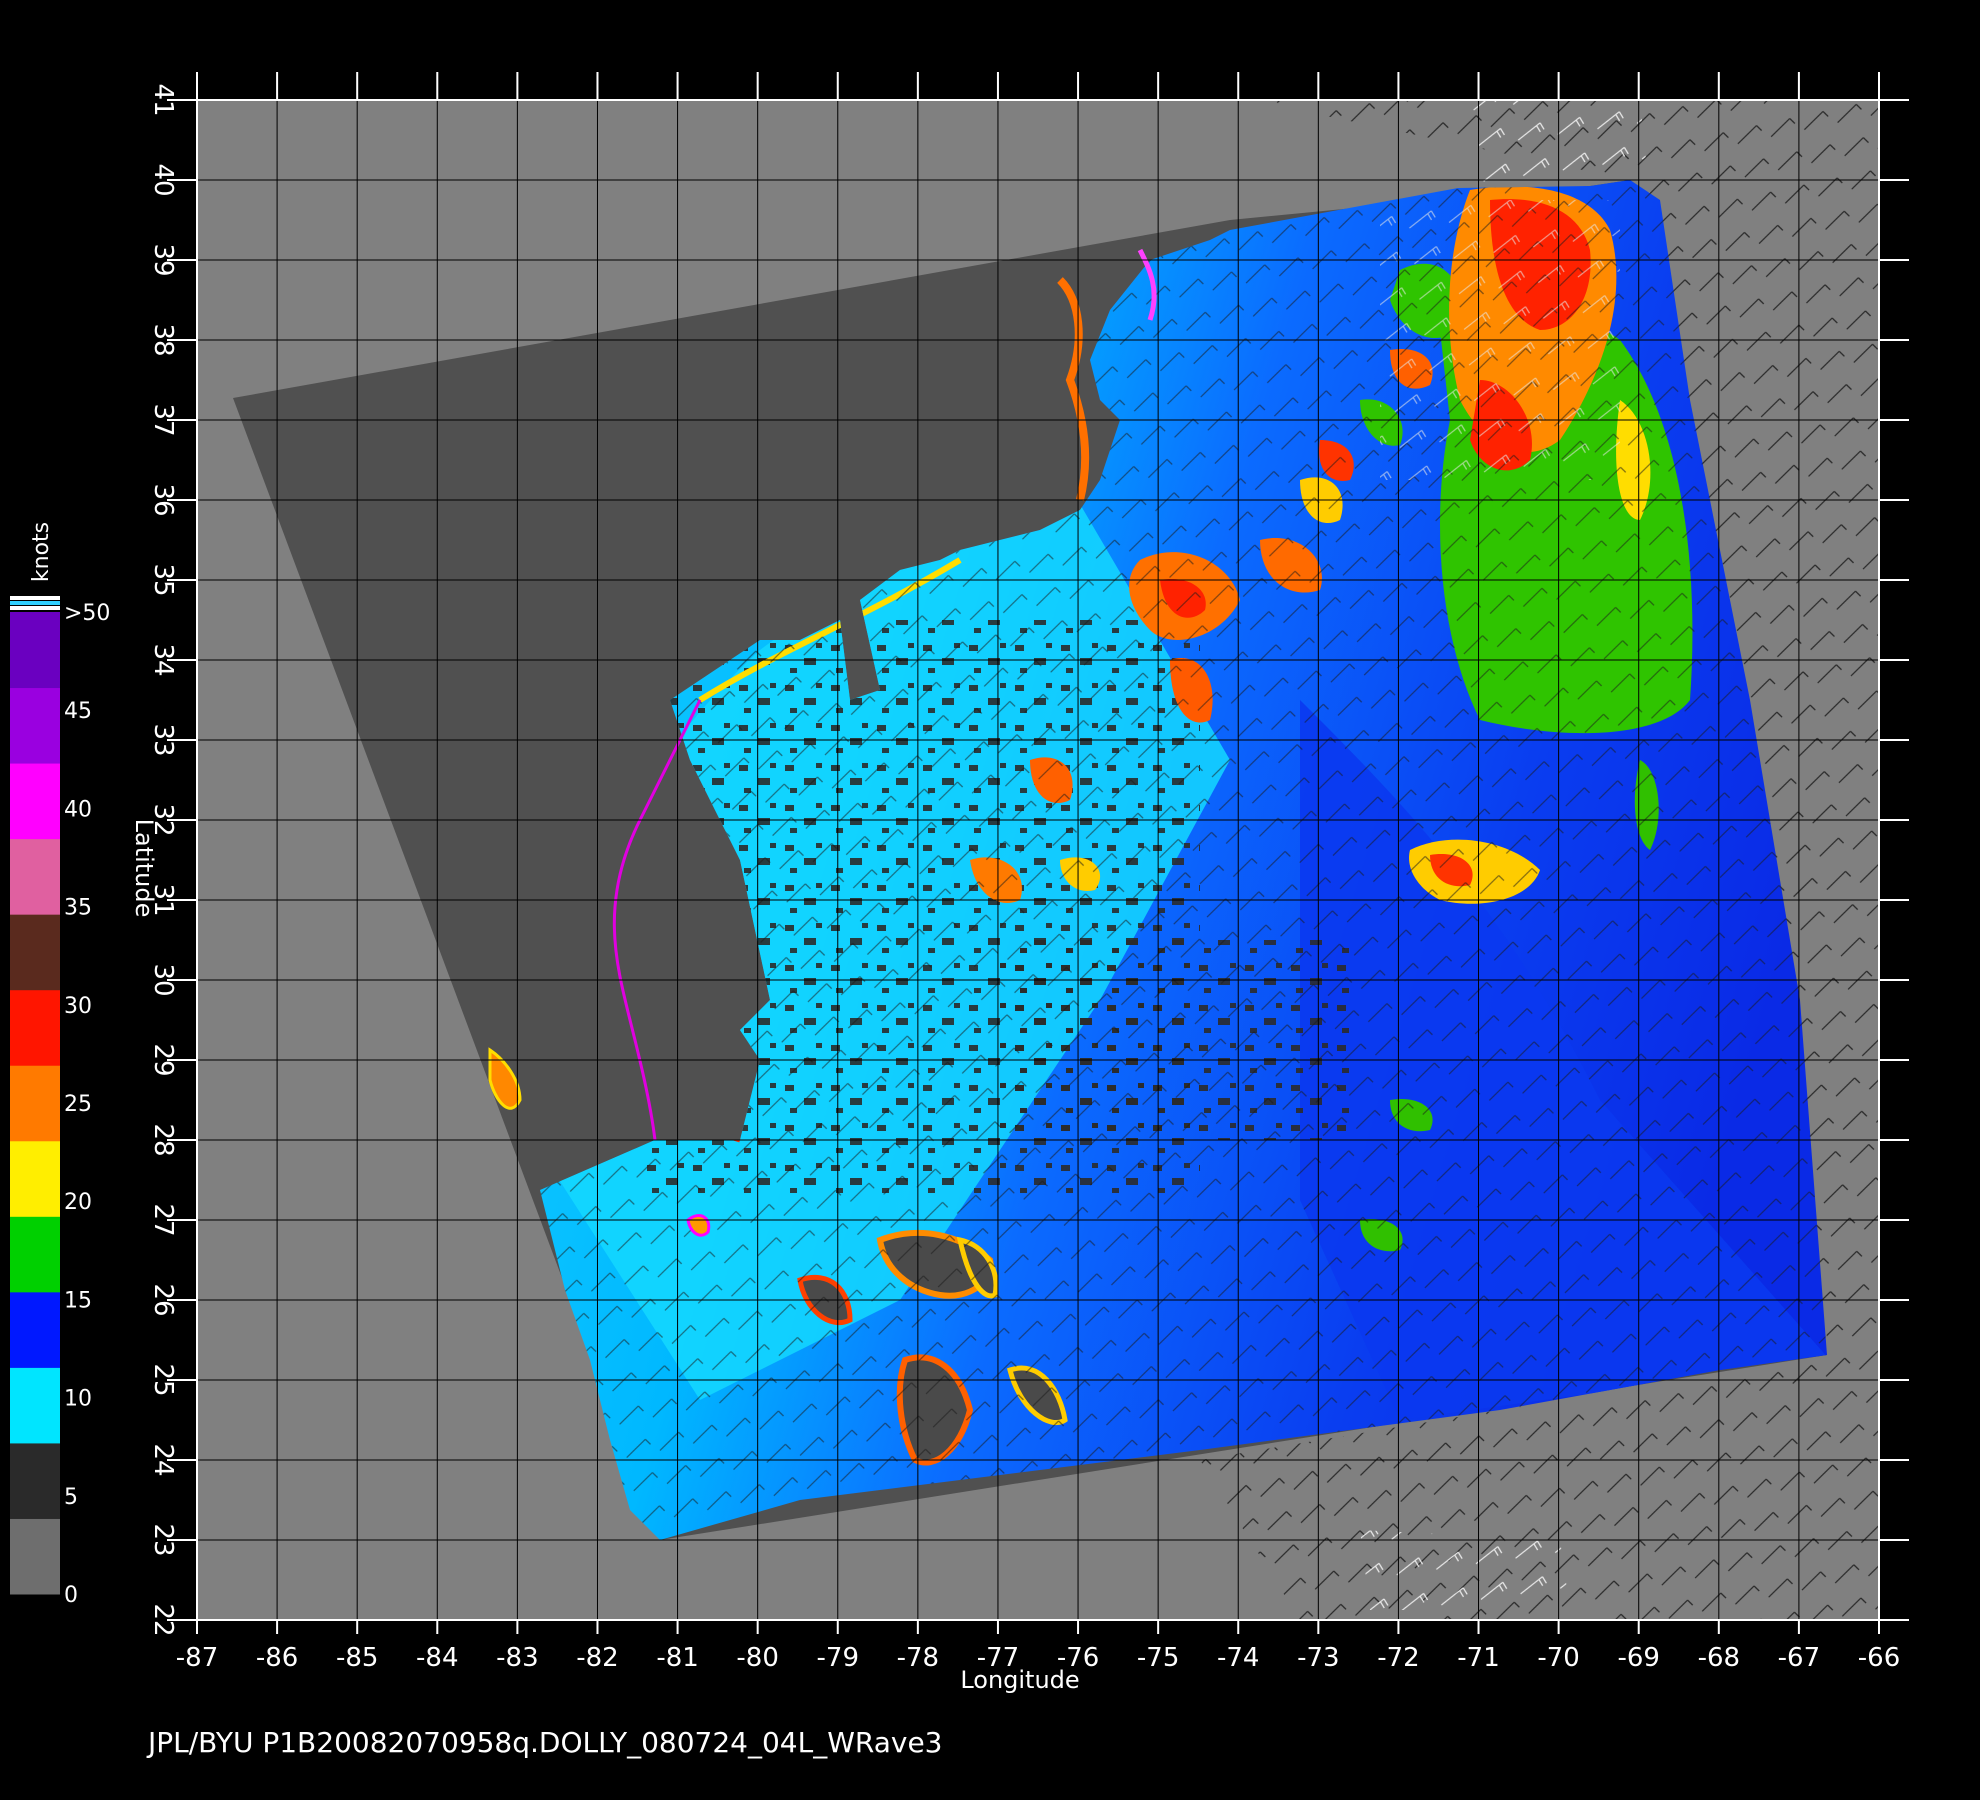  Describe the element at coordinates (163, 499) in the screenshot. I see `y-tick-label: 36` at that location.